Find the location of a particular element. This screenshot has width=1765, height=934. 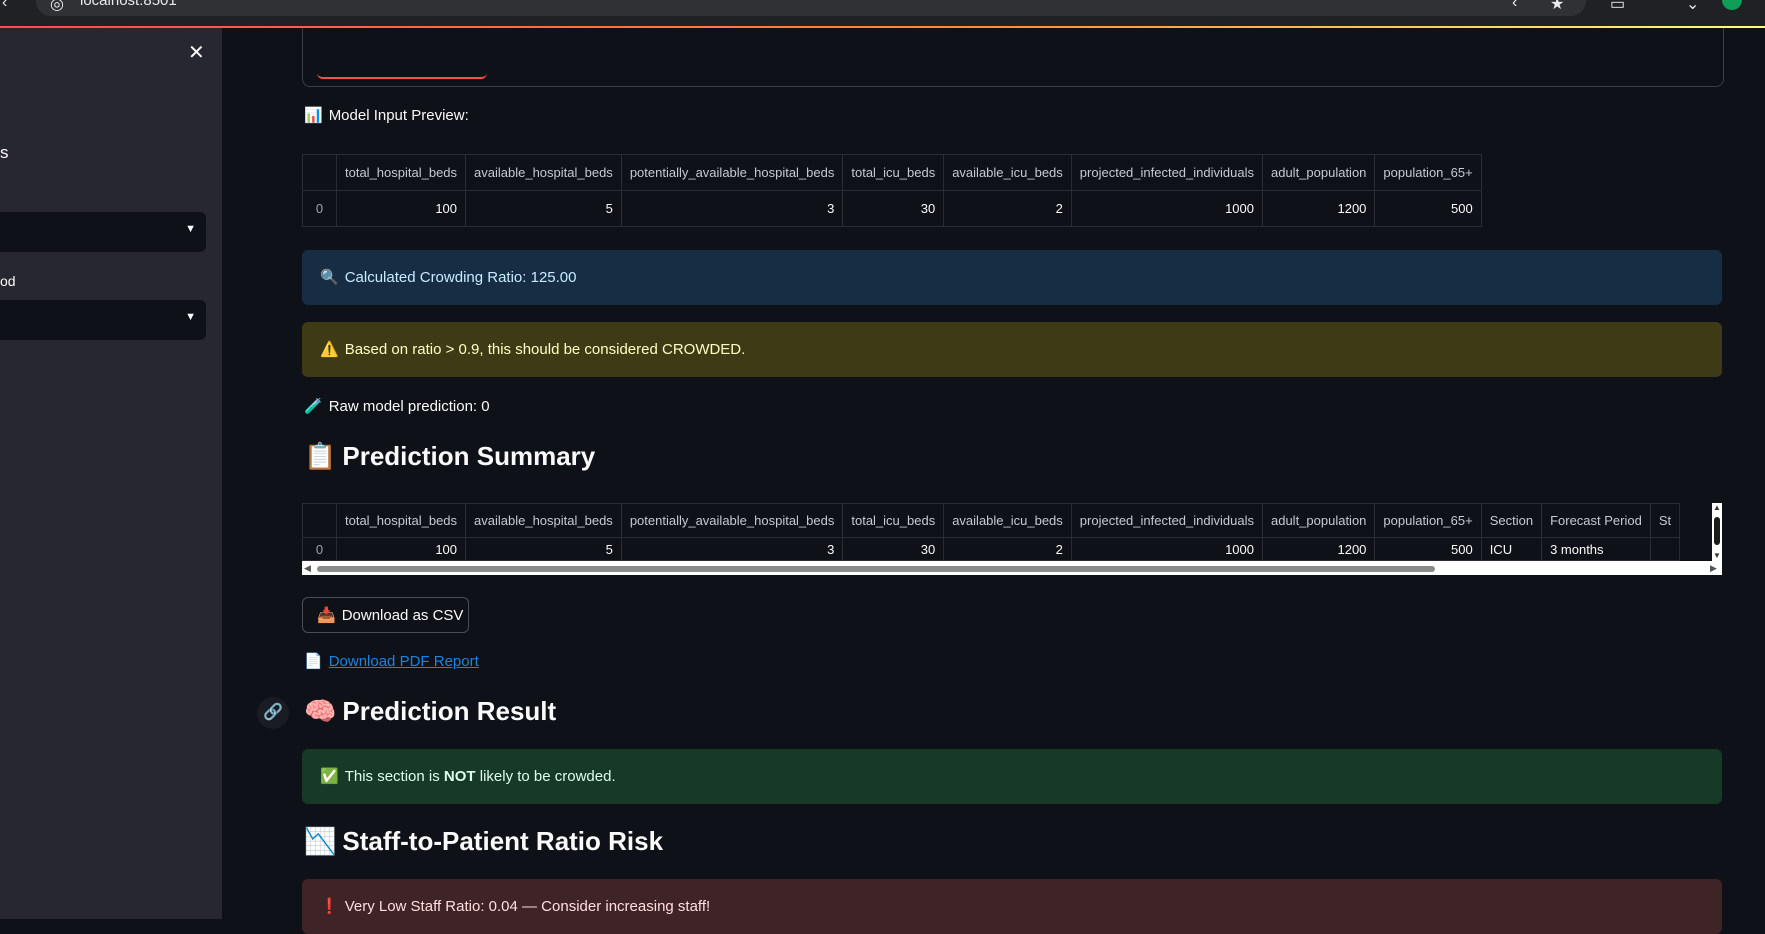

staff-ratio-heading: 📉 Staff-to-Patient Ratio Risk is located at coordinates (484, 841).